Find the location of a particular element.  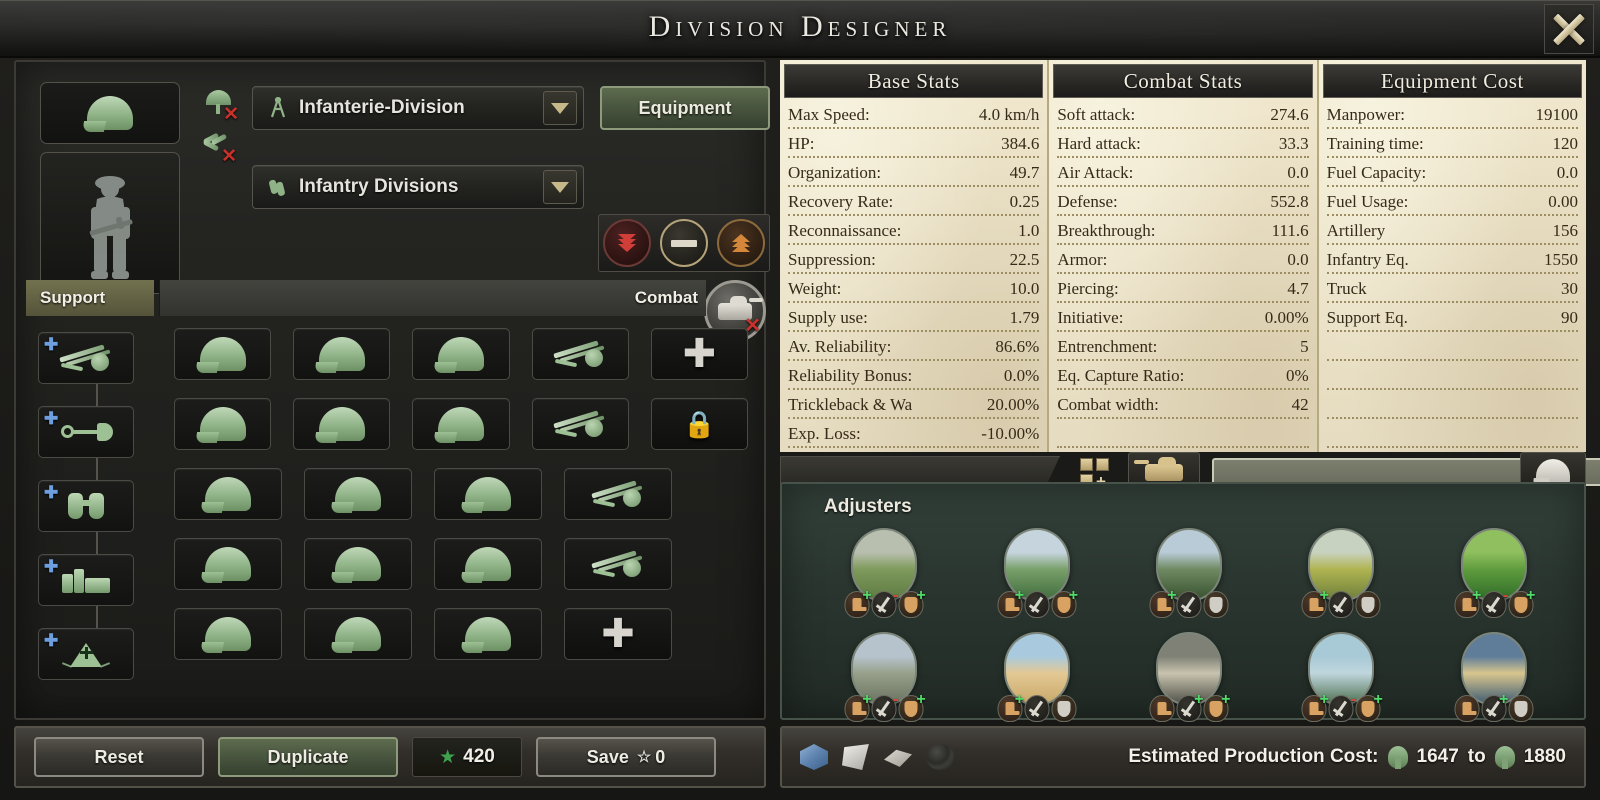

locked-battalion-slot: 🔒 is located at coordinates (699, 424).